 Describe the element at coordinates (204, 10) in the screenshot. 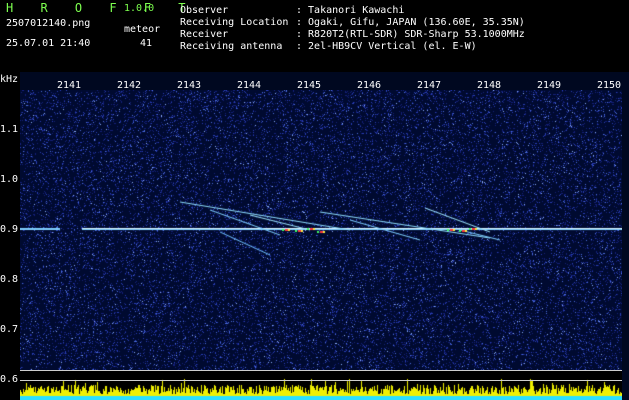

I see `field-label-observer: Observer` at that location.